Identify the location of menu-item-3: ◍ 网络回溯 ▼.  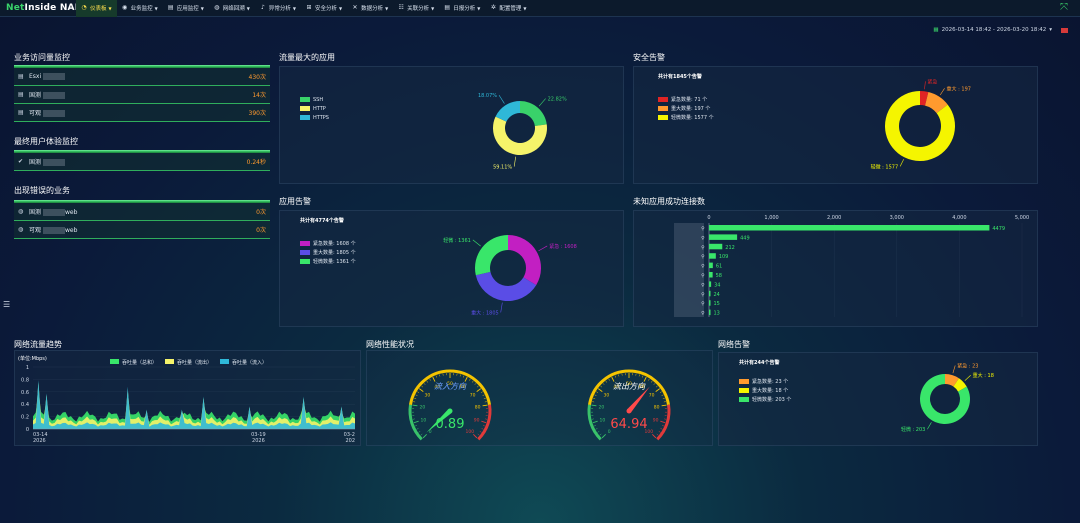
(232, 8).